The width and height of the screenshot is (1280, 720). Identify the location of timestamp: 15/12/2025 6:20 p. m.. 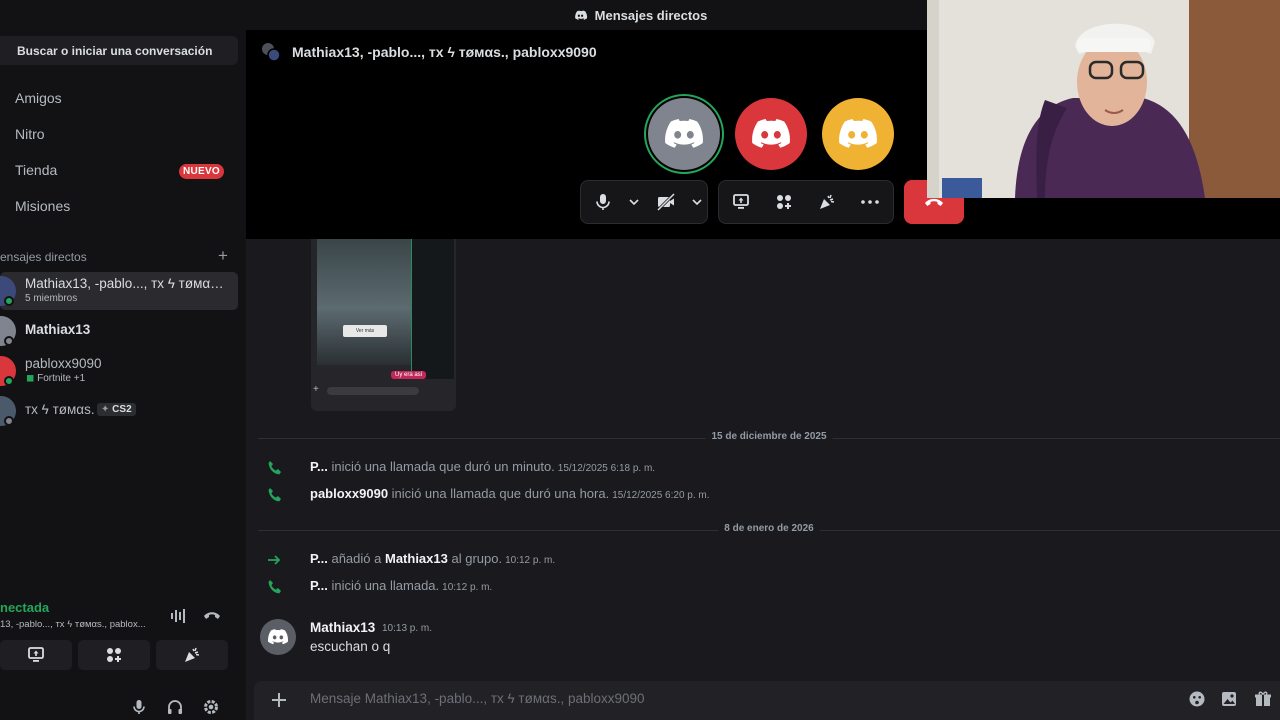
(661, 495).